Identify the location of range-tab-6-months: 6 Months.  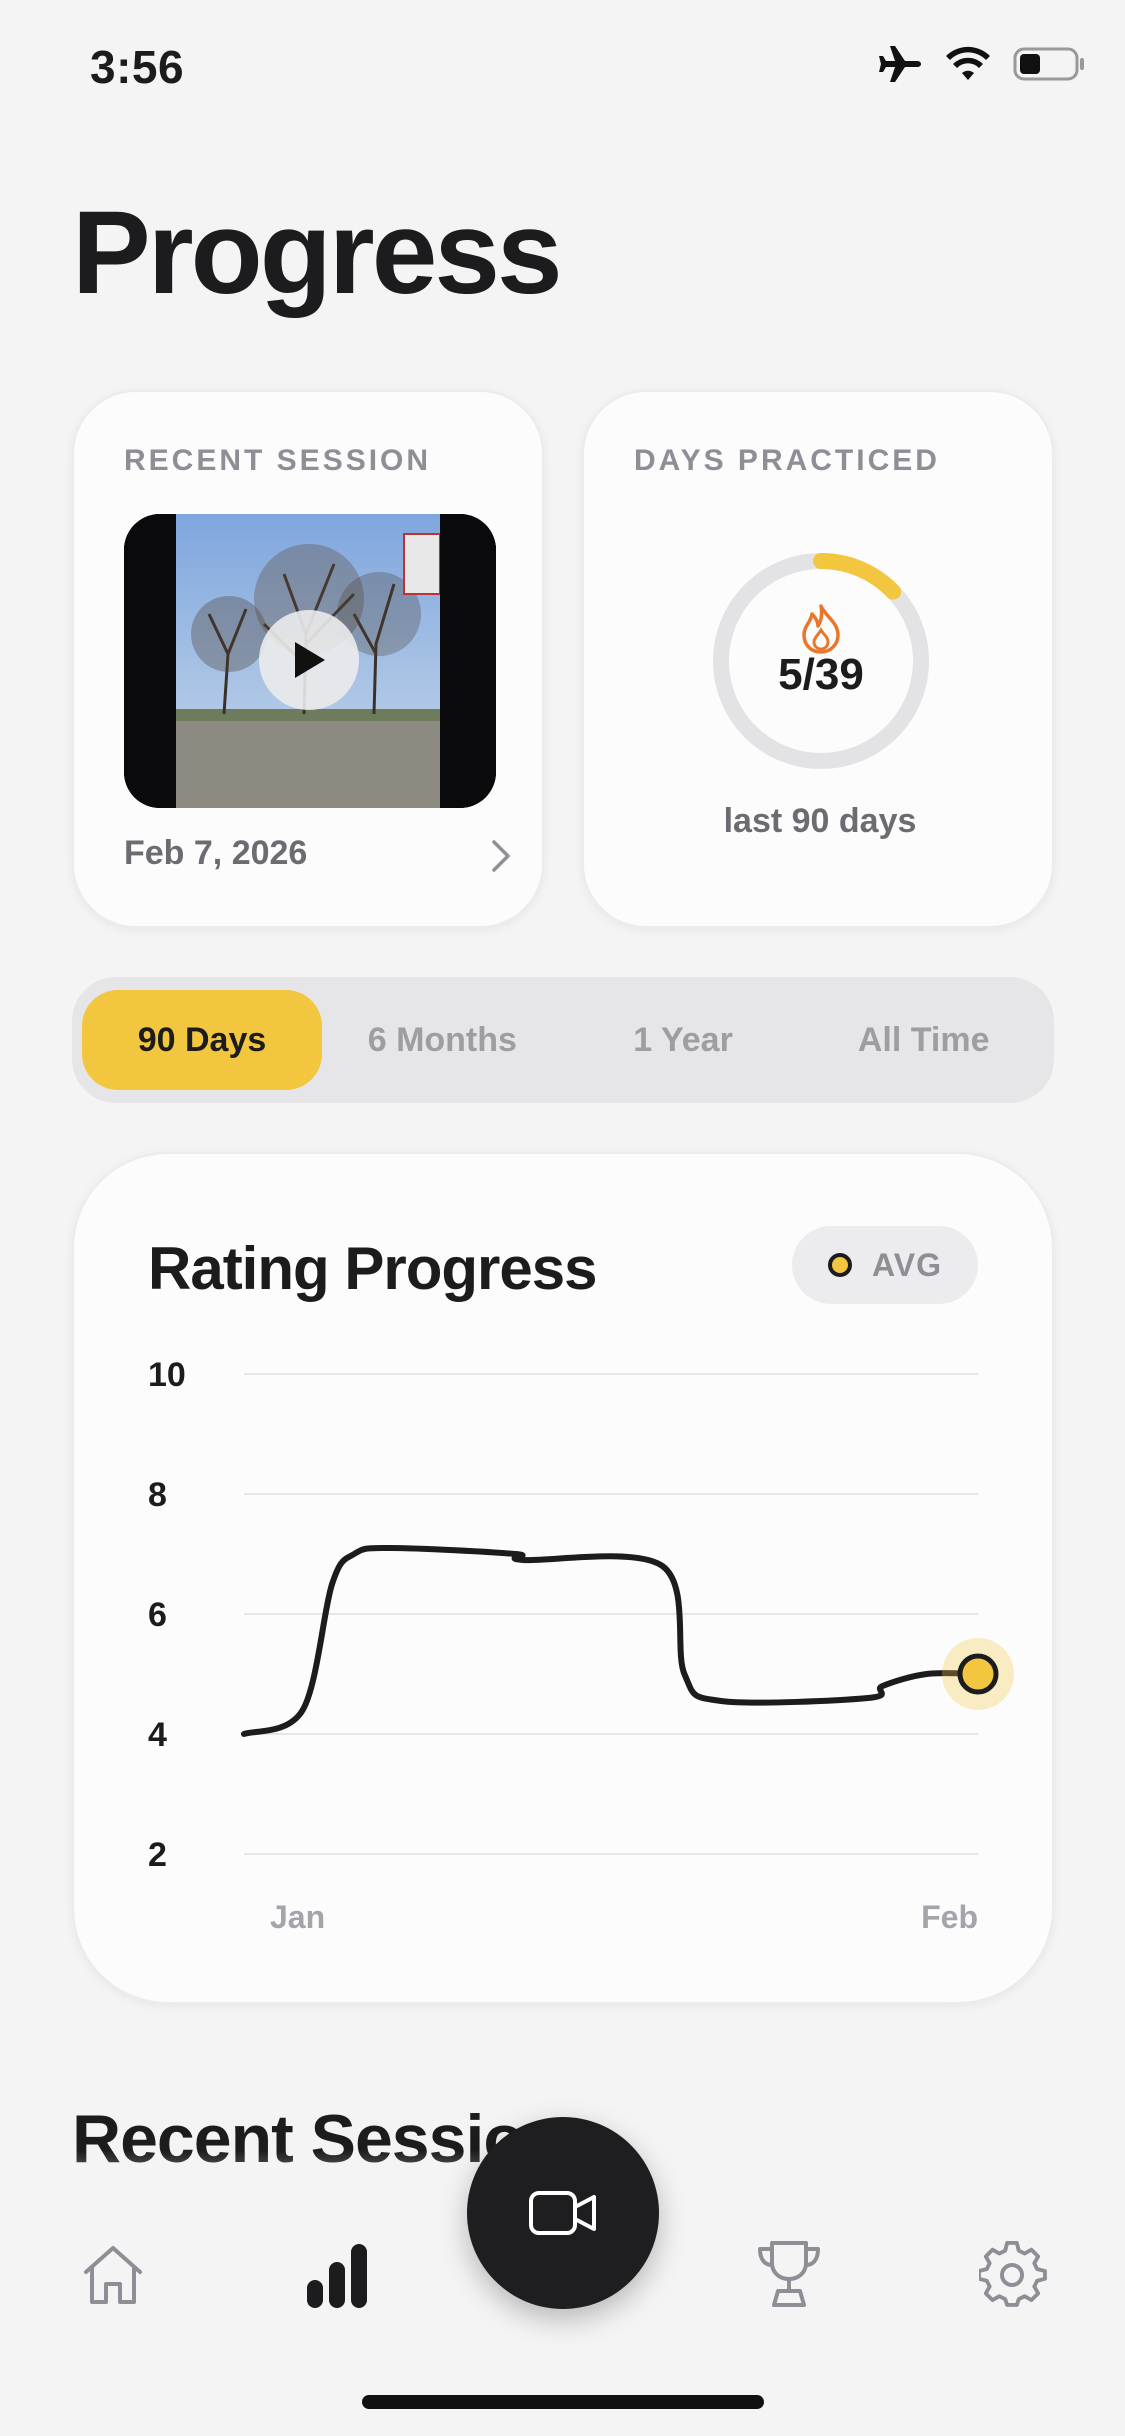
(442, 1040).